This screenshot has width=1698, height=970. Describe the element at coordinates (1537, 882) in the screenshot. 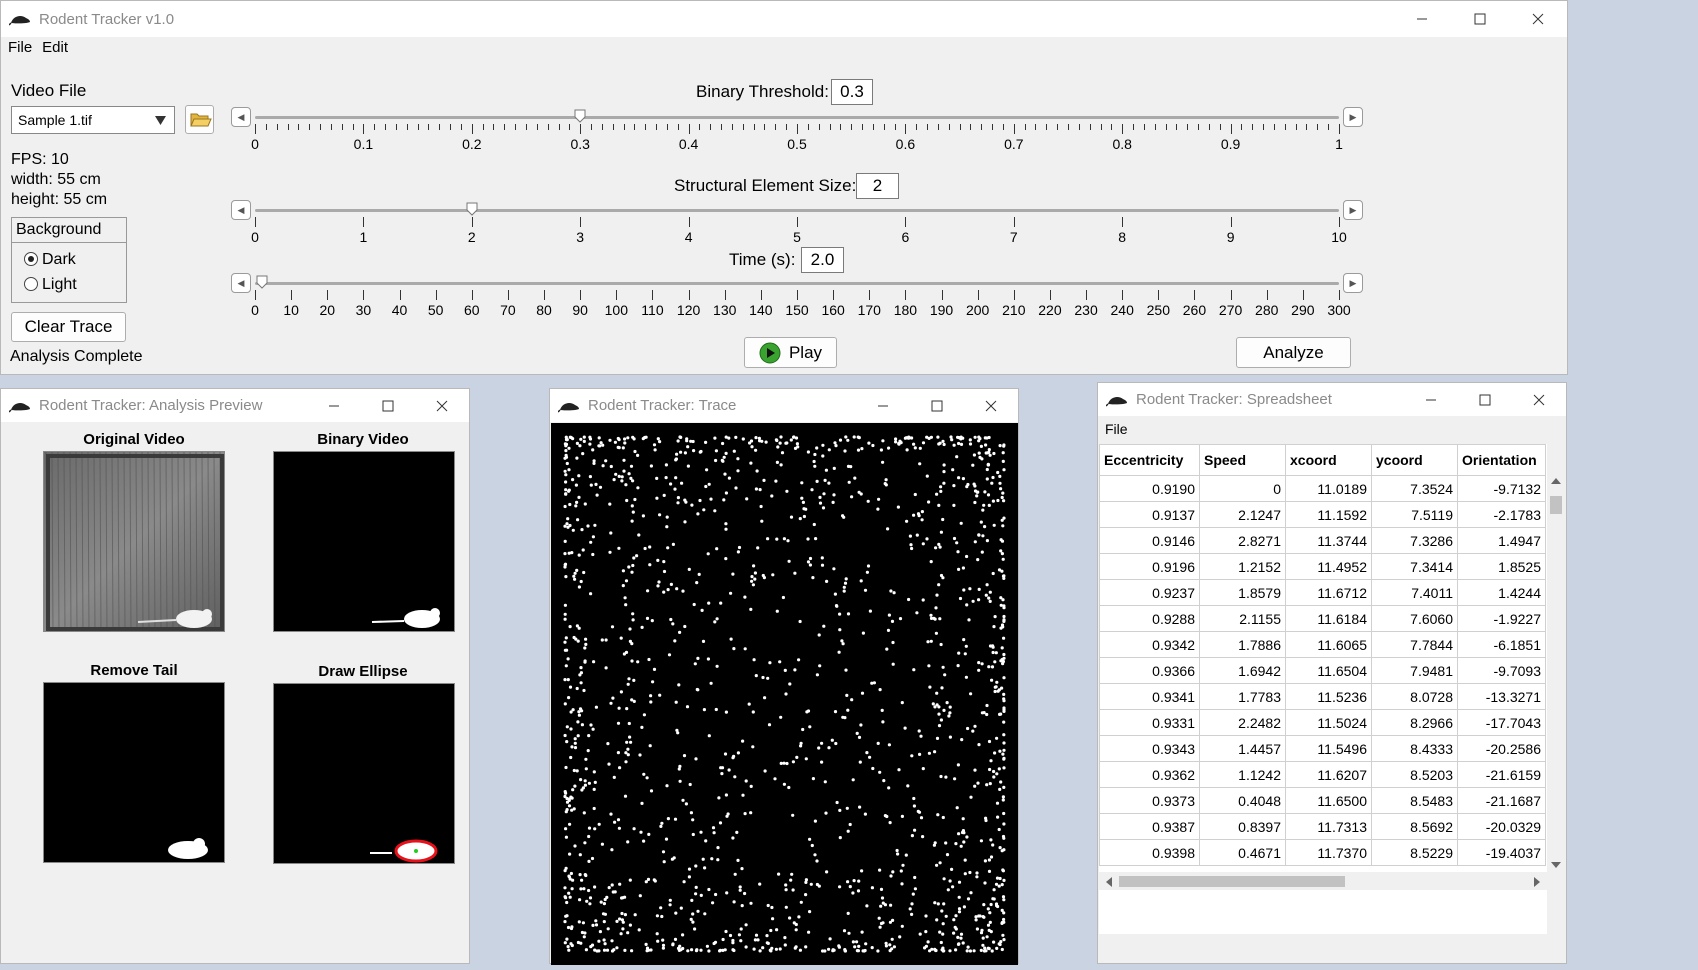

I see `scroll-right-icon` at that location.